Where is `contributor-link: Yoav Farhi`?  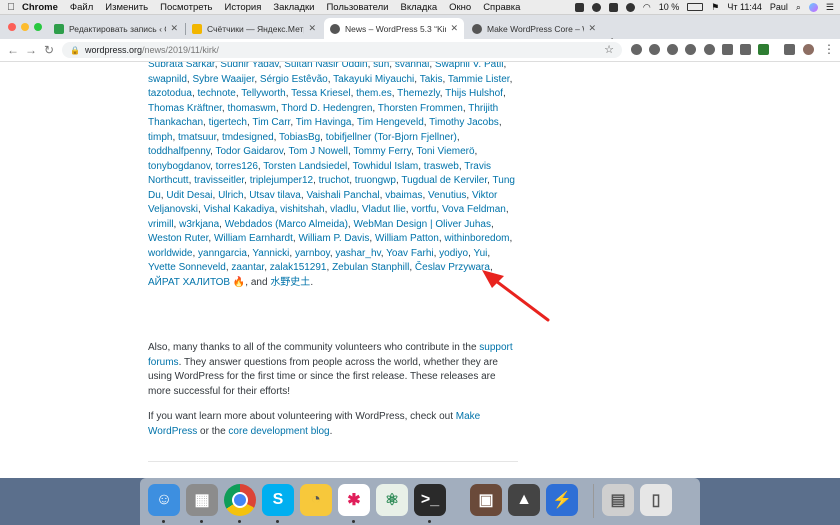 contributor-link: Yoav Farhi is located at coordinates (409, 253).